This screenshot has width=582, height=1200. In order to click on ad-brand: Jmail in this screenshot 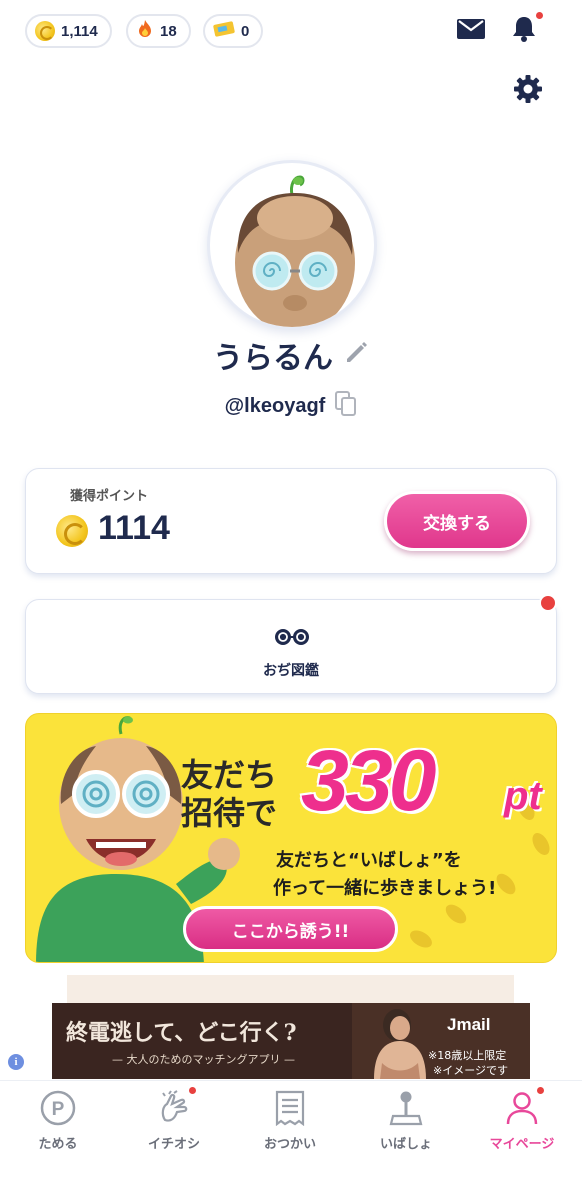, I will do `click(469, 1024)`.